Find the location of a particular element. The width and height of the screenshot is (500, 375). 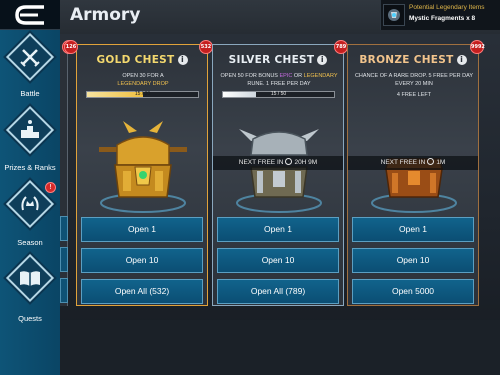

desc-epic: EPIC is located at coordinates (286, 76).